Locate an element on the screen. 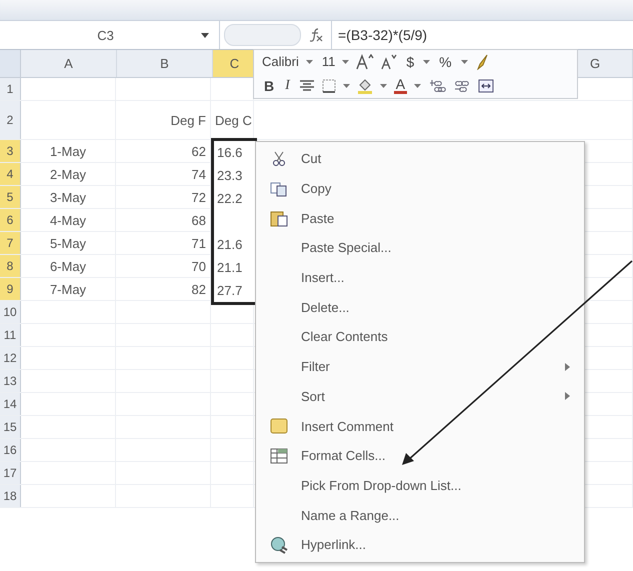 The image size is (633, 571). row-header: 11 is located at coordinates (10, 335).